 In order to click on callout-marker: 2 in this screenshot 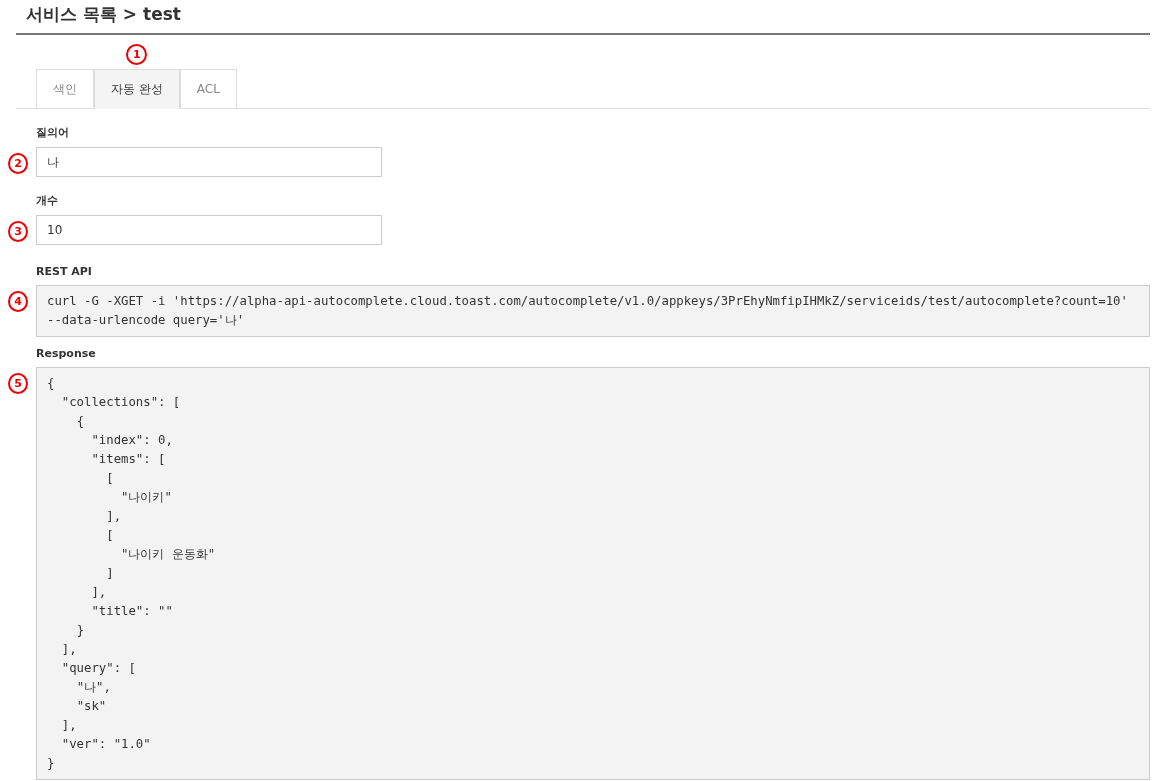, I will do `click(18, 163)`.